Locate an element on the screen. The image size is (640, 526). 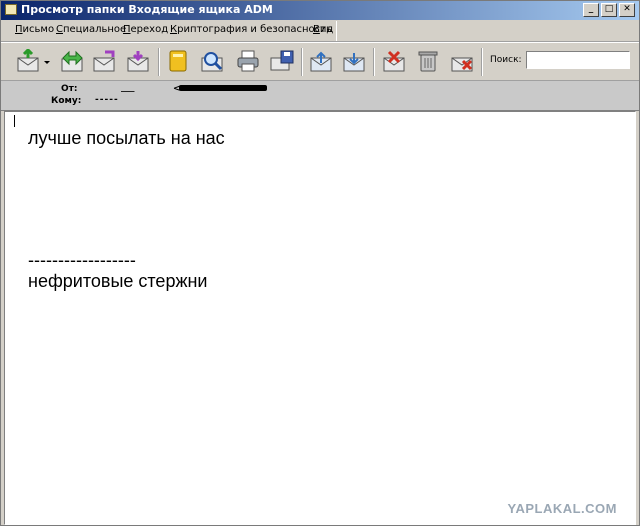
from-value: ___ is located at coordinates (128, 88).